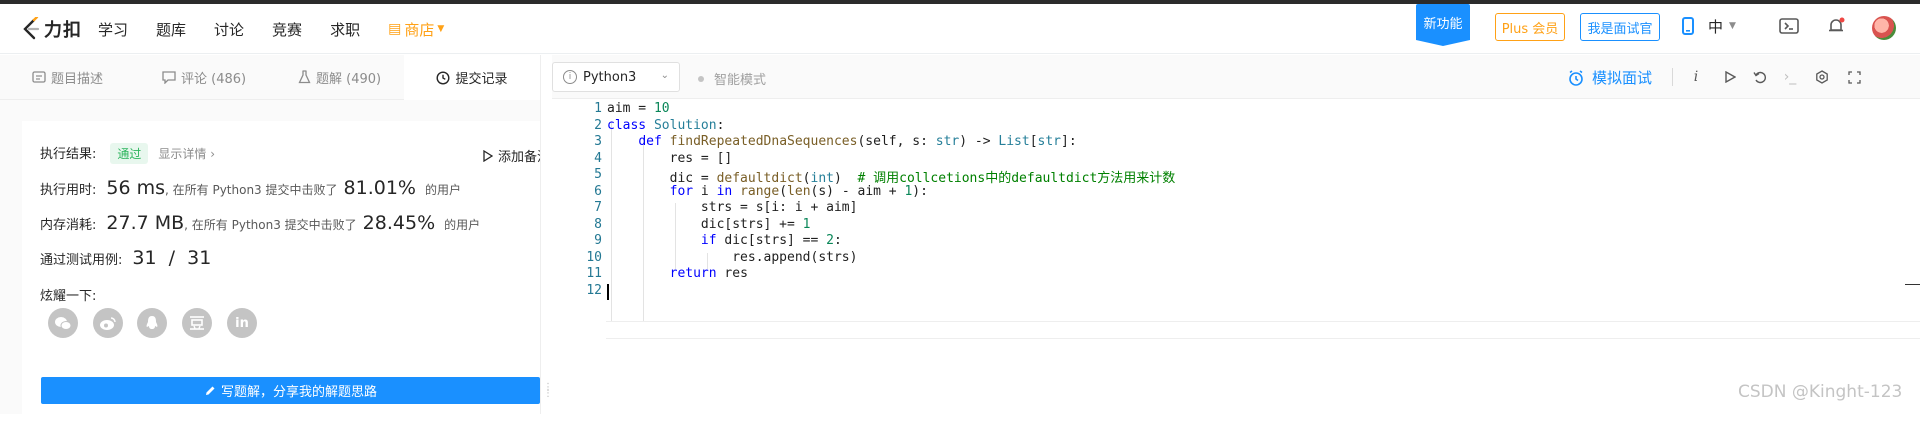  What do you see at coordinates (664, 75) in the screenshot?
I see `chevron-down-icon: ⌄` at bounding box center [664, 75].